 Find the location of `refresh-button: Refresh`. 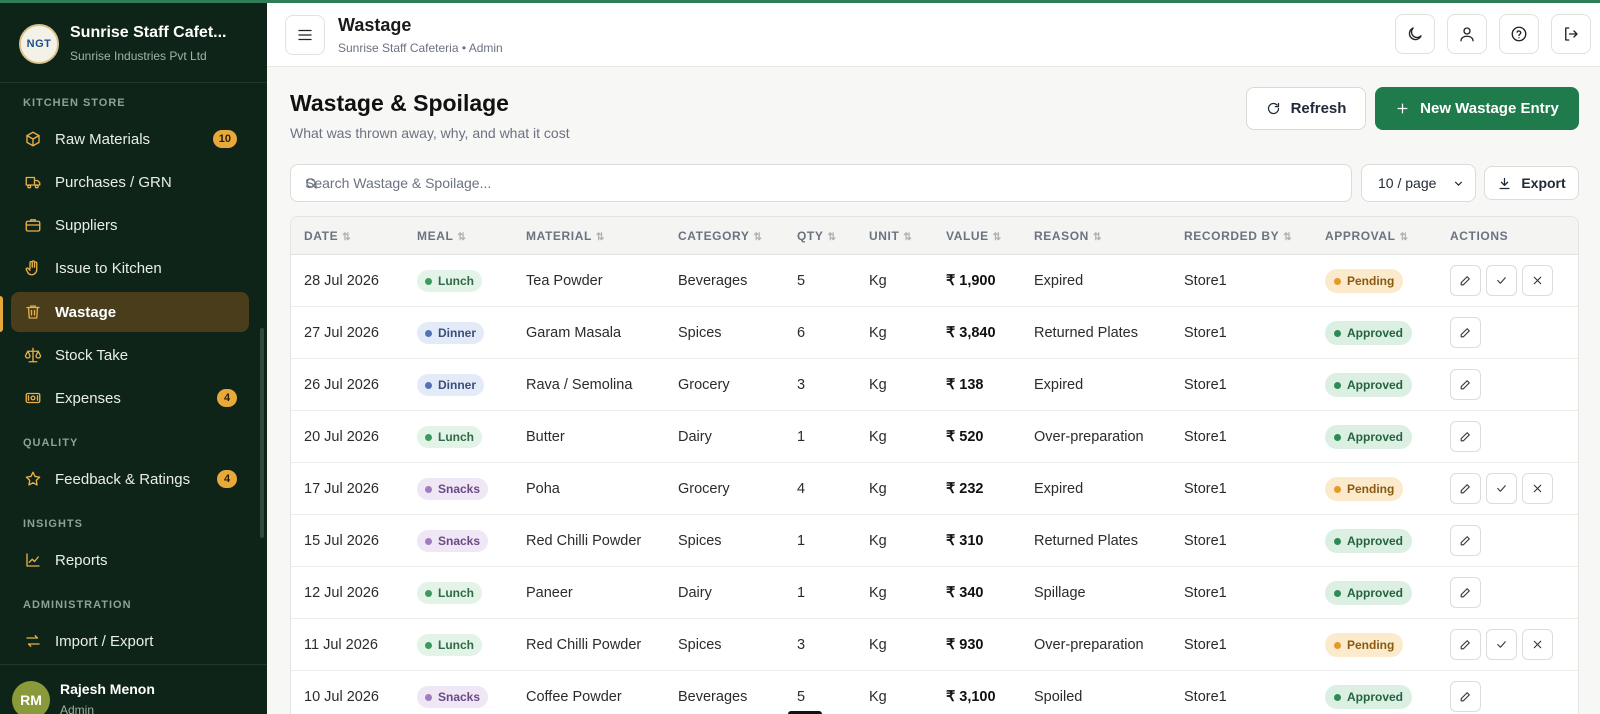

refresh-button: Refresh is located at coordinates (1306, 108).